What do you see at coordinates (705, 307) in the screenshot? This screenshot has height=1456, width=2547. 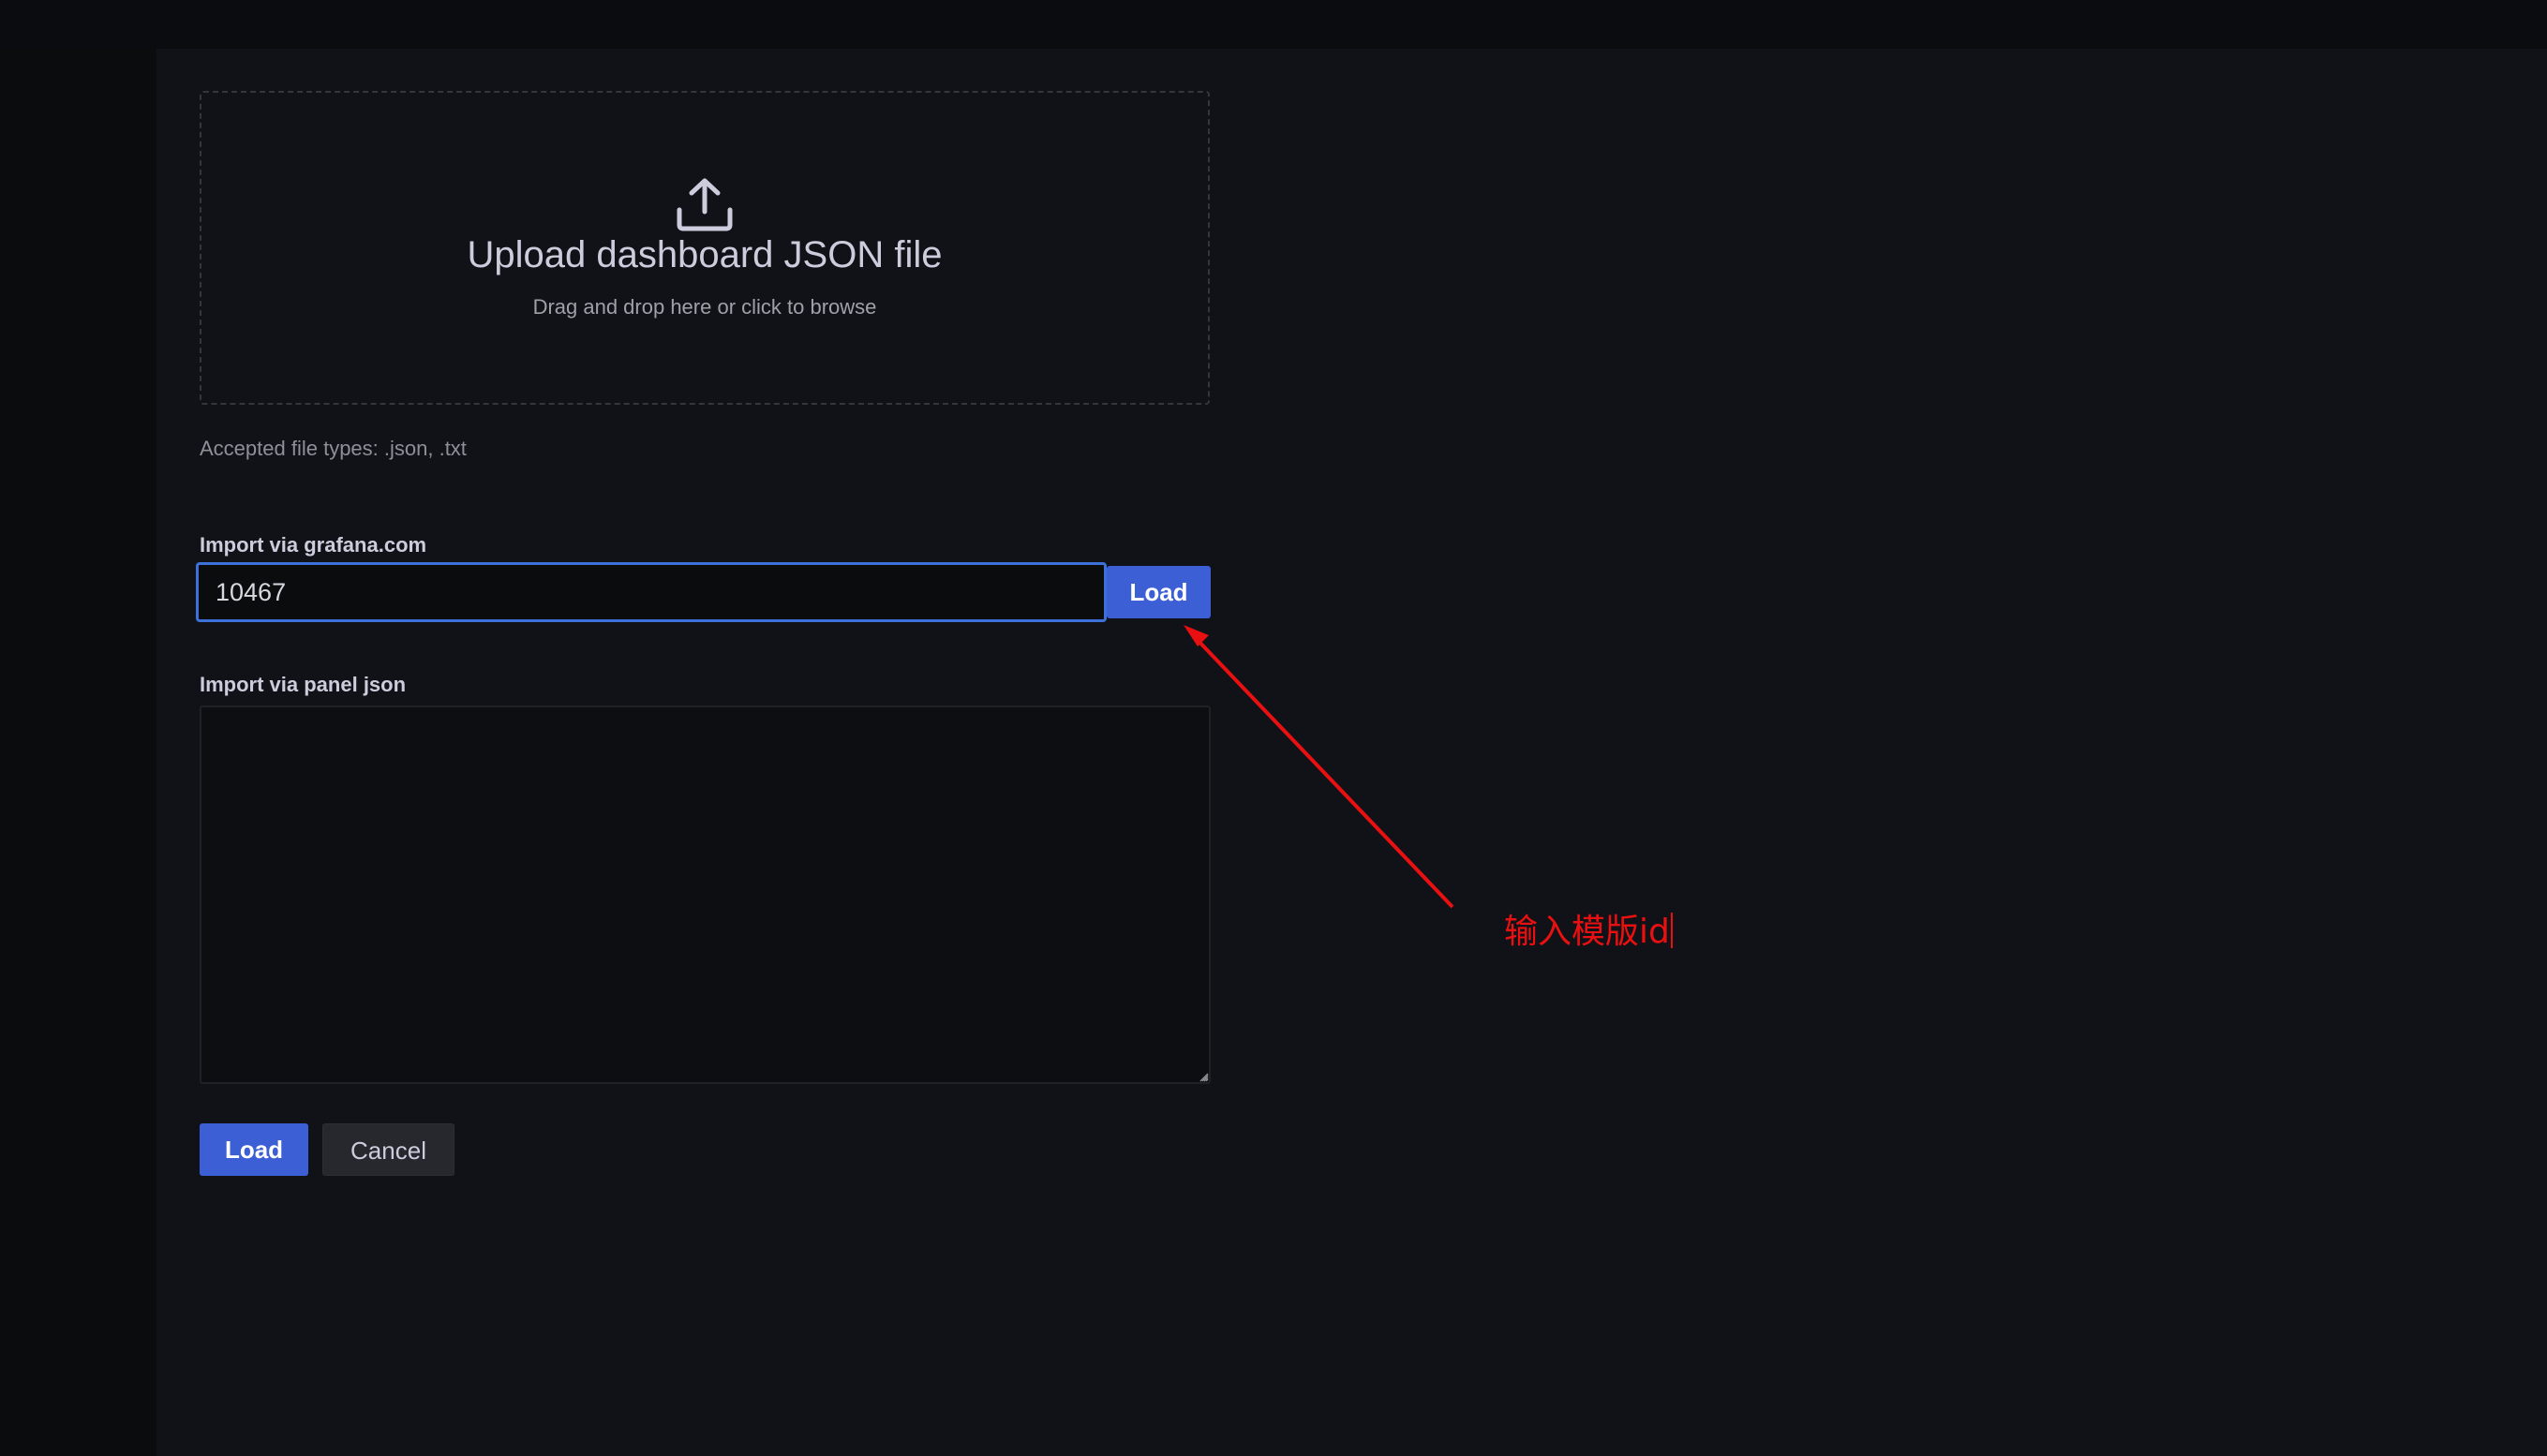 I see `upload-hint: Drag and drop here or click to browse` at bounding box center [705, 307].